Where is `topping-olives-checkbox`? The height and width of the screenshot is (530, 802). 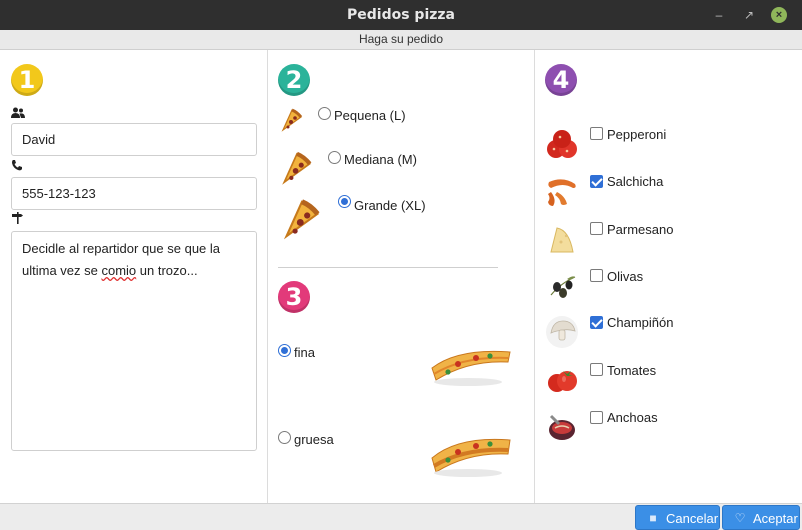
topping-olives-checkbox is located at coordinates (596, 275).